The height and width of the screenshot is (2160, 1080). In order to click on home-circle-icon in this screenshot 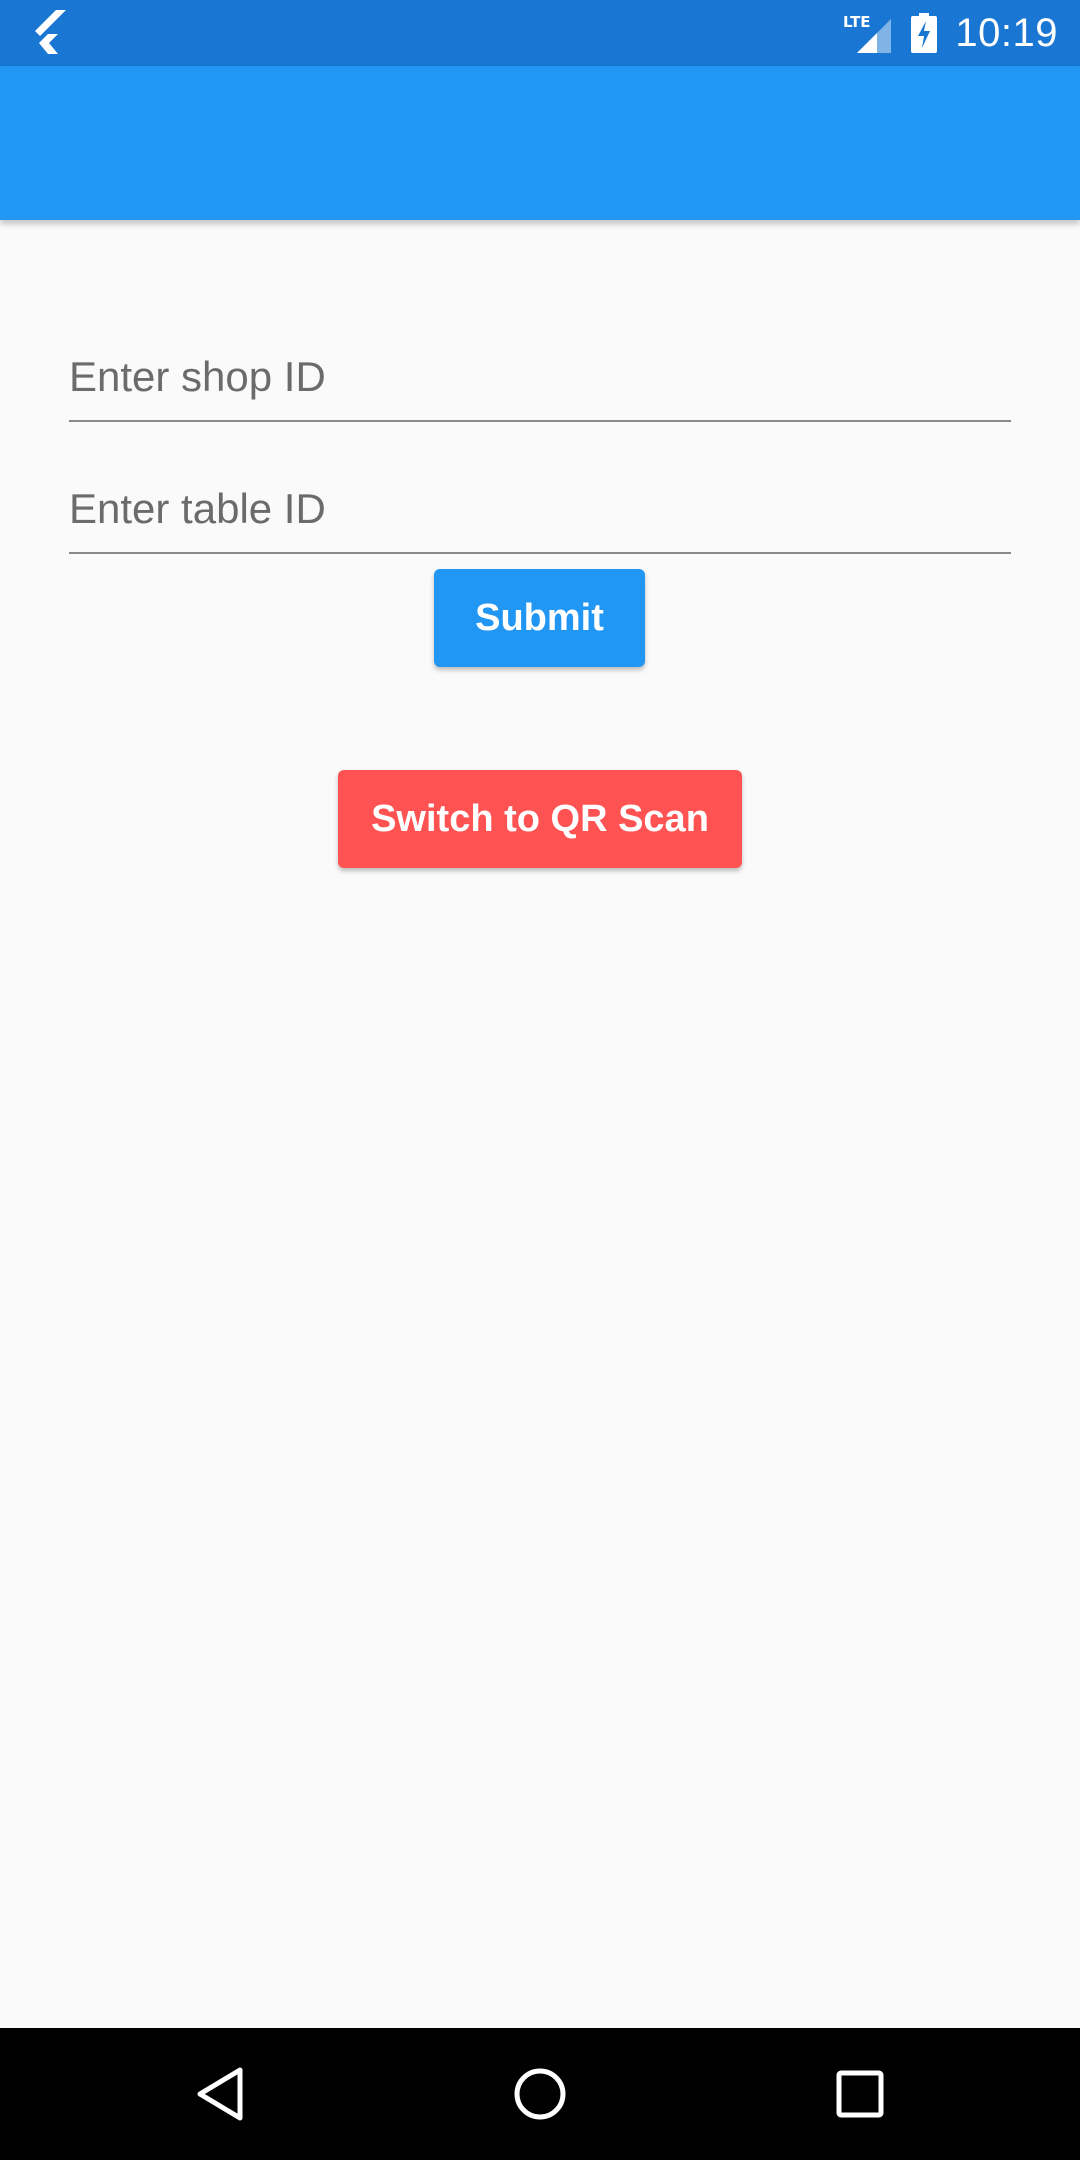, I will do `click(540, 2094)`.